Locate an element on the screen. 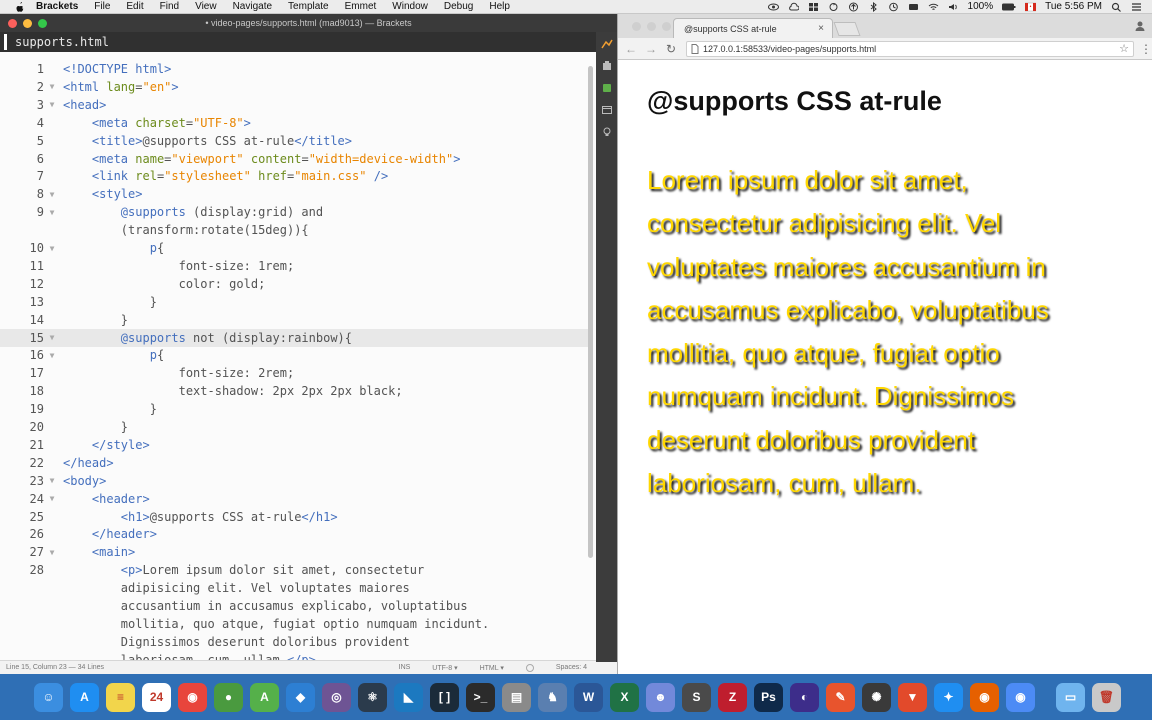 The width and height of the screenshot is (1152, 720). menu-emmet: Emmet is located at coordinates (361, 7).